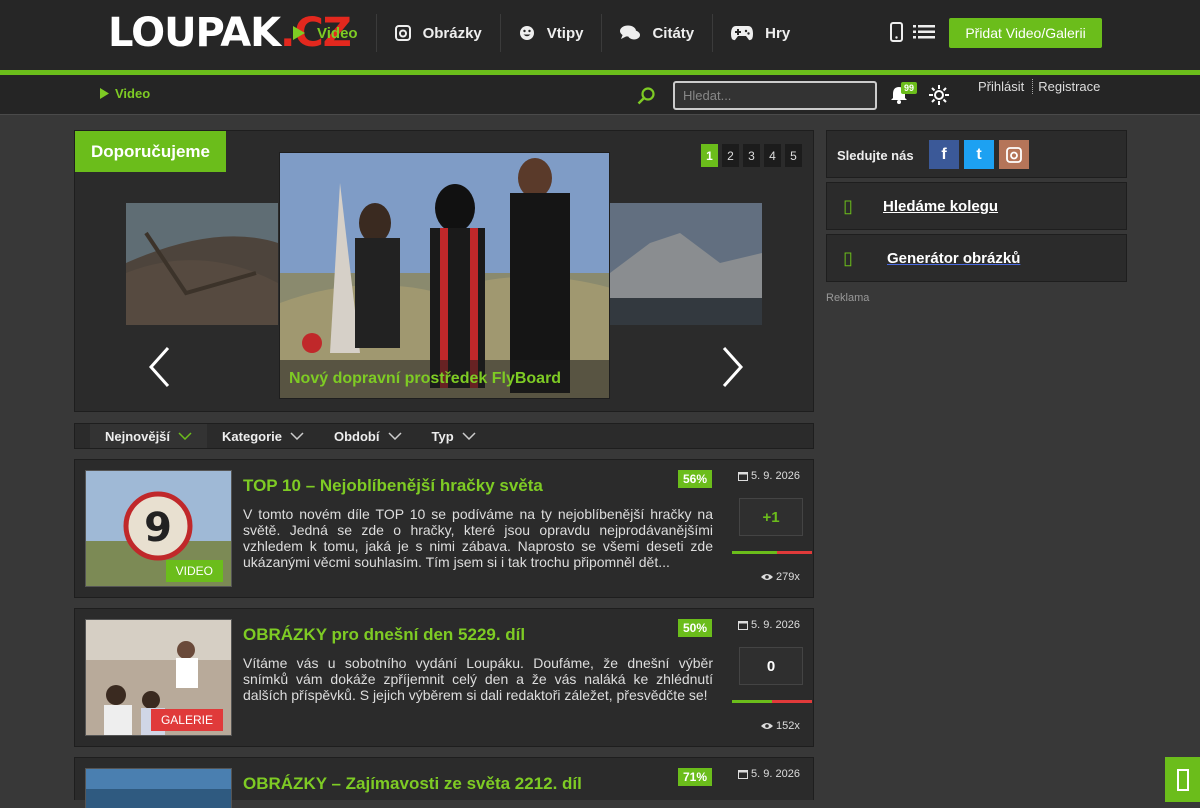 The height and width of the screenshot is (808, 1200). What do you see at coordinates (526, 33) in the screenshot?
I see `smiley-icon` at bounding box center [526, 33].